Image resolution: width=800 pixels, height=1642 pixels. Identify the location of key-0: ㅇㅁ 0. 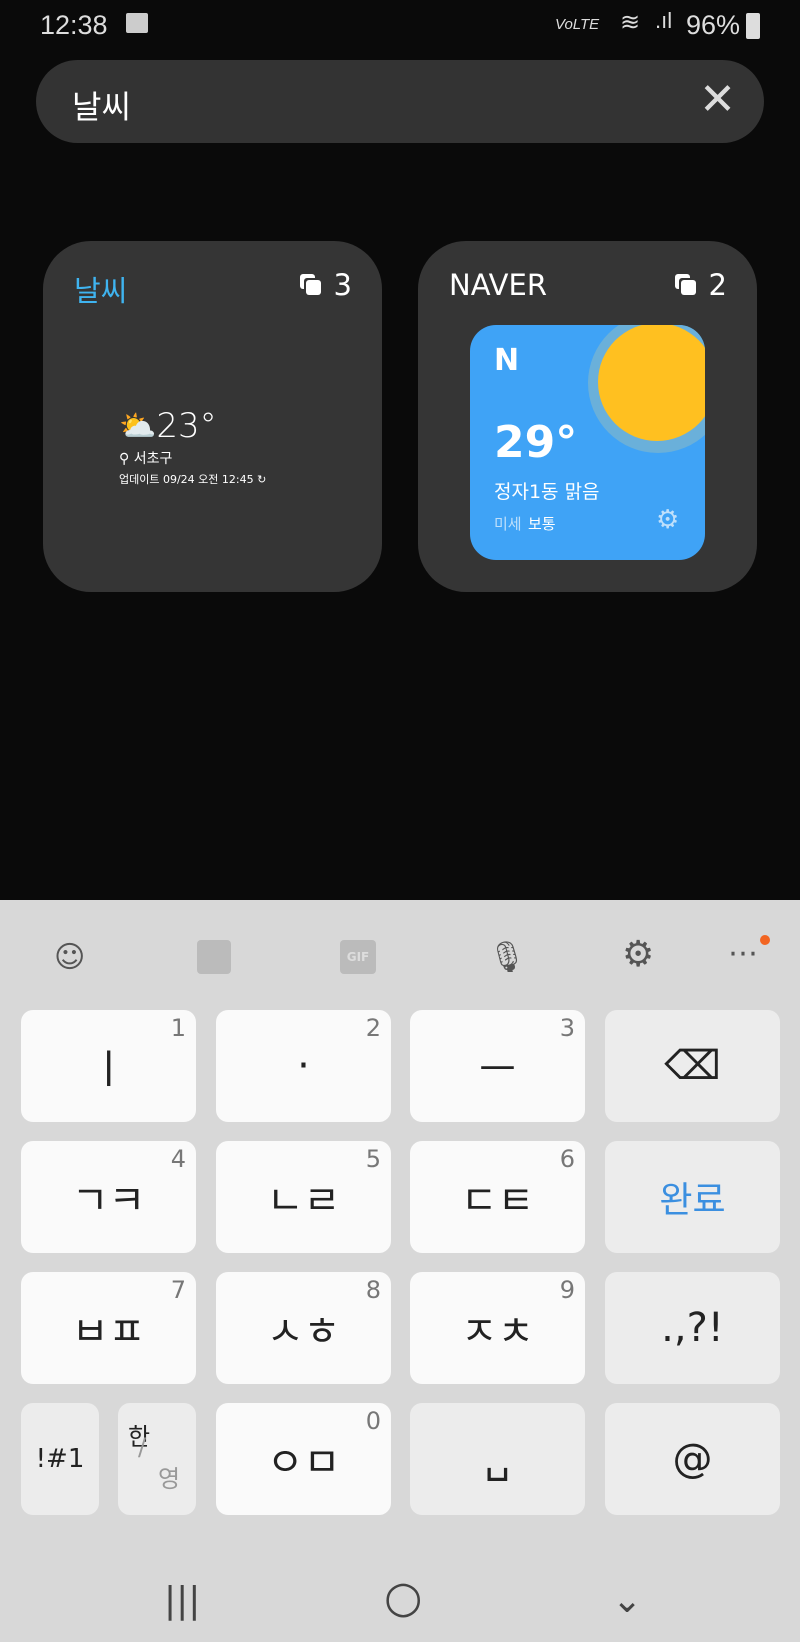
(303, 1459).